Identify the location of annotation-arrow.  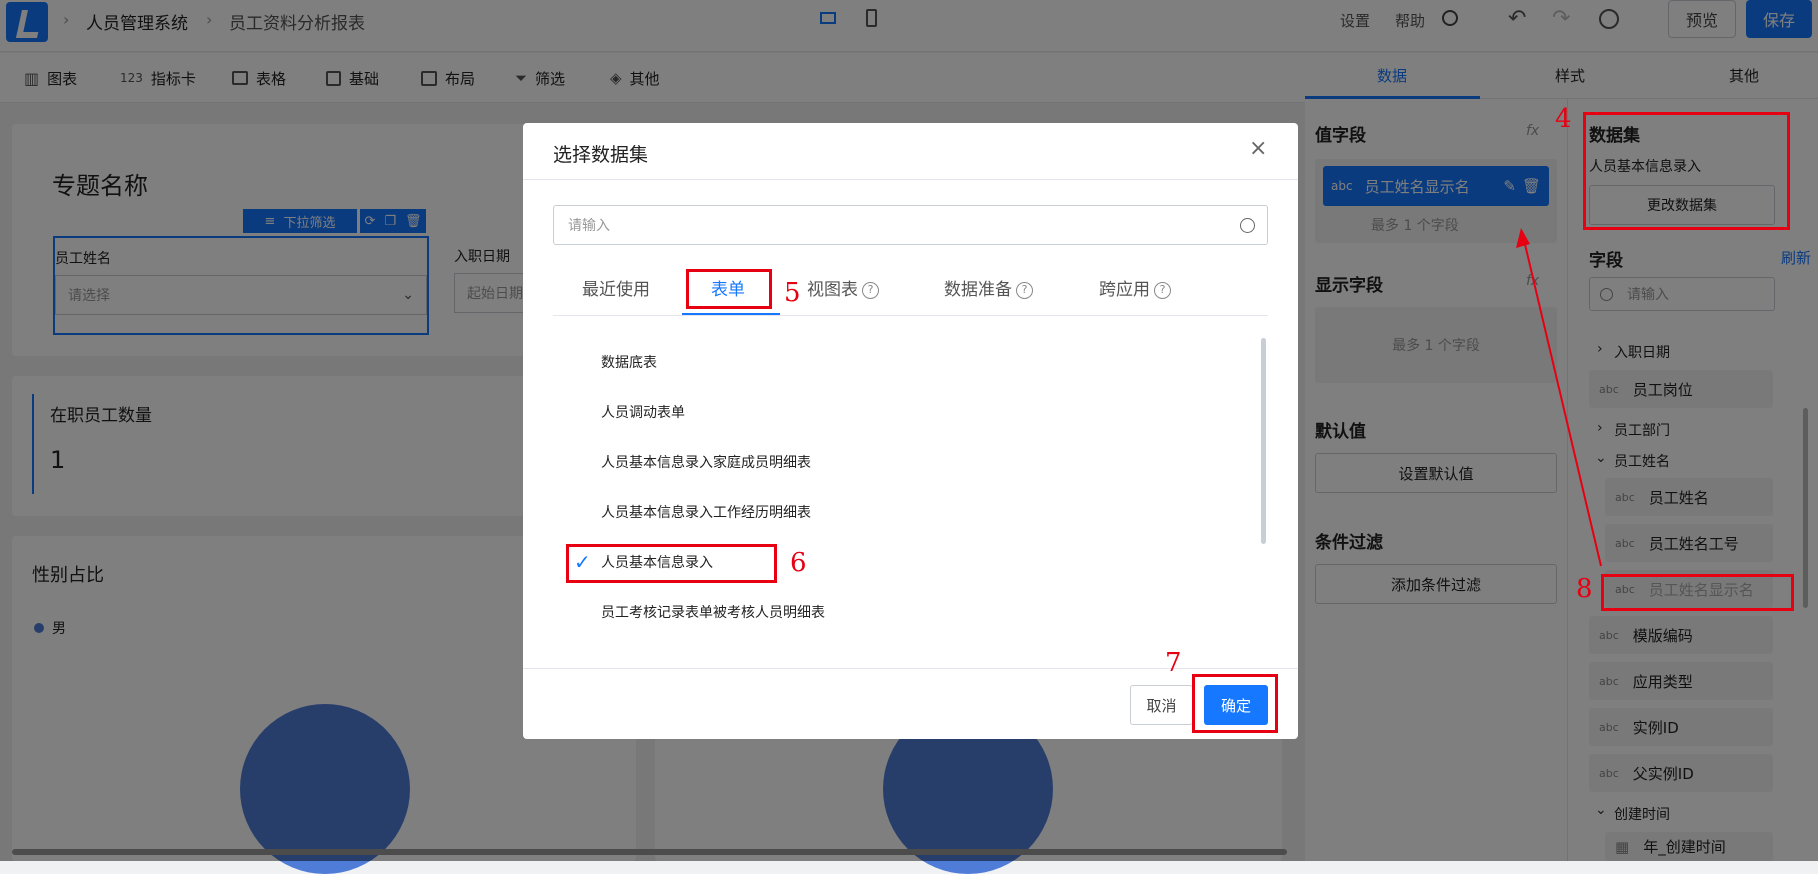
(1559, 397).